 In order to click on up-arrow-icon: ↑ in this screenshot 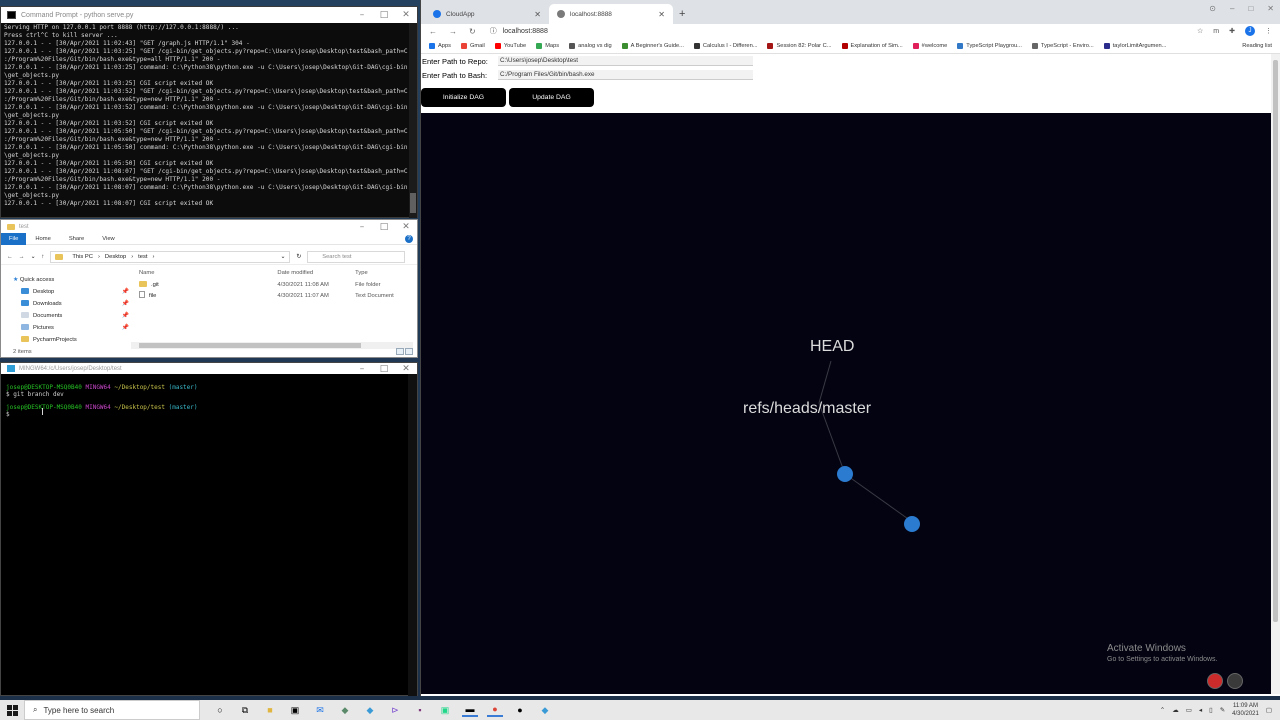, I will do `click(42, 257)`.